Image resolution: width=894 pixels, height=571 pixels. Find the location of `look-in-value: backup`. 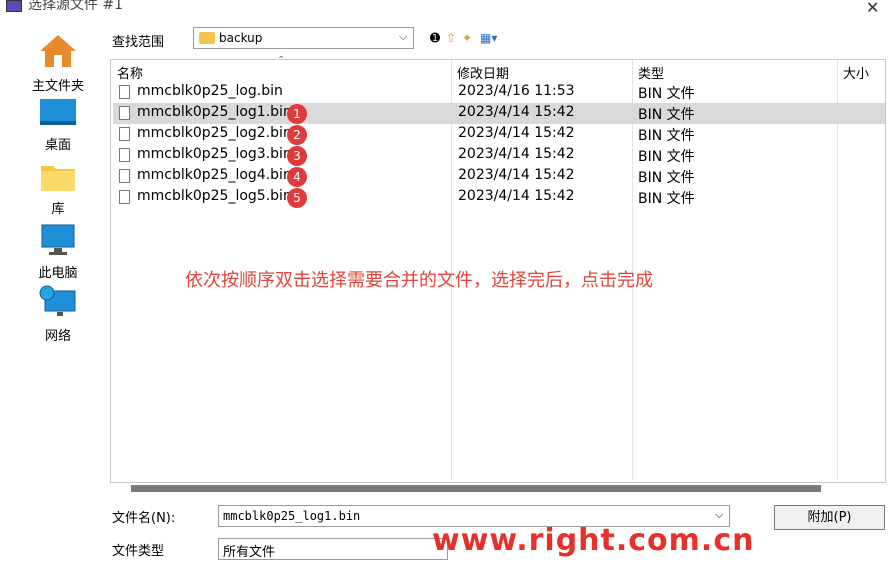

look-in-value: backup is located at coordinates (241, 38).